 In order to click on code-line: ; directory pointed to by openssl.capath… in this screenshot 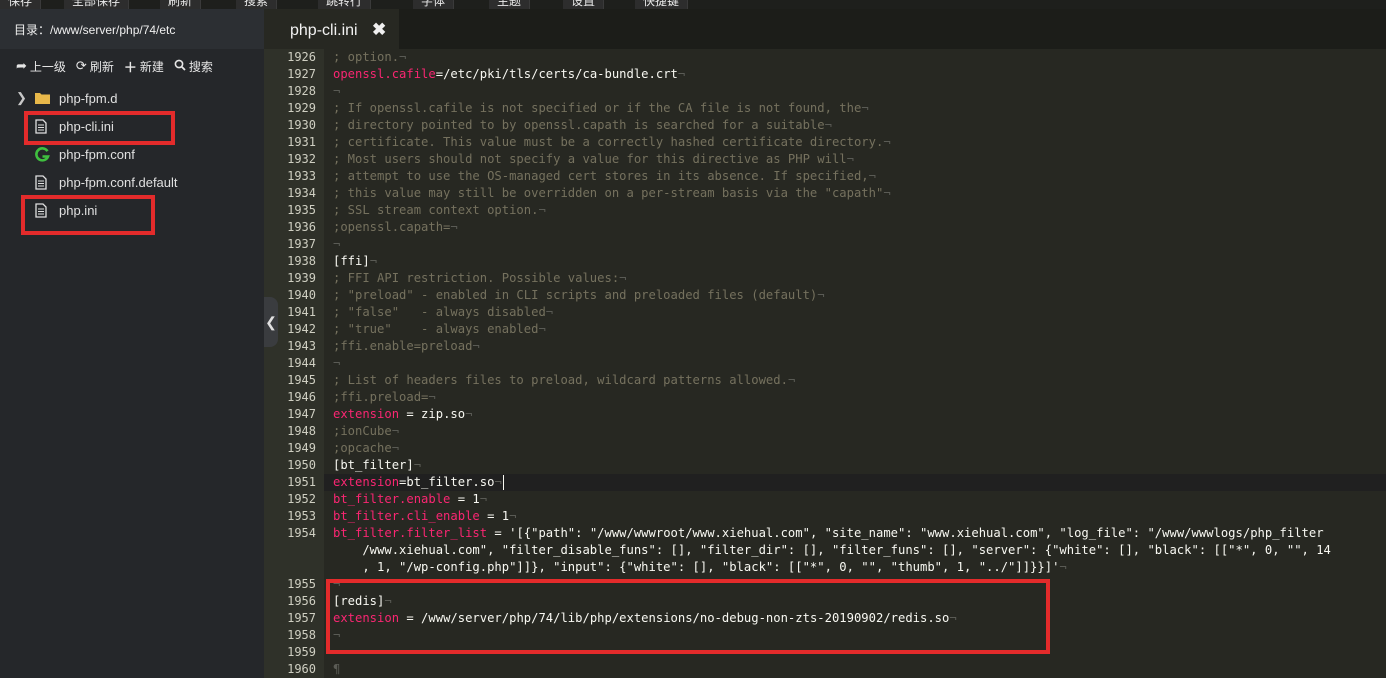, I will do `click(582, 125)`.